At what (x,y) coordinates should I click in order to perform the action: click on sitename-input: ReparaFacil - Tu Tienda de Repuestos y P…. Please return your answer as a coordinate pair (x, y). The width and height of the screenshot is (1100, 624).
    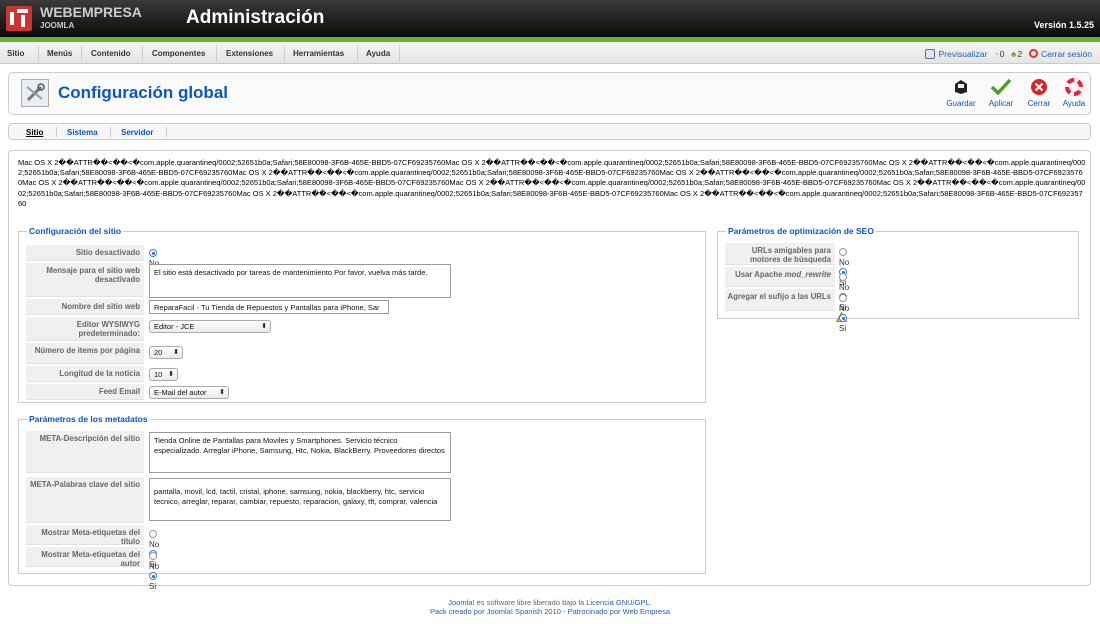
    Looking at the image, I should click on (269, 307).